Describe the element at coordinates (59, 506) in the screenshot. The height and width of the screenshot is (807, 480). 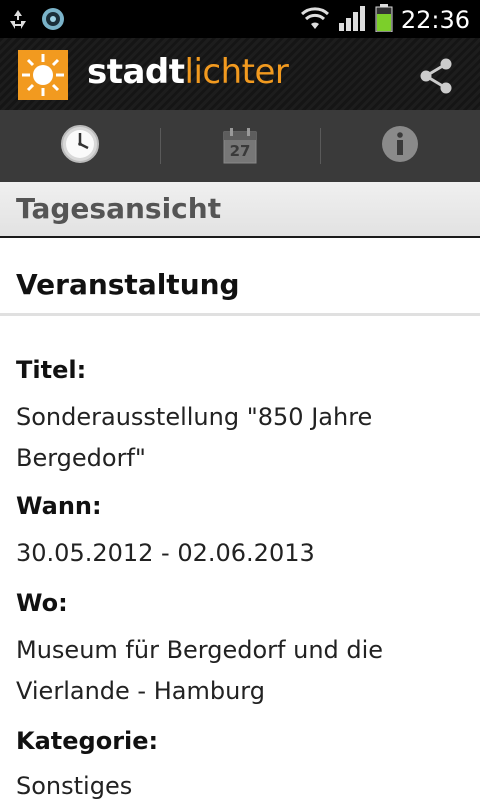
I see `when-label: Wann:` at that location.